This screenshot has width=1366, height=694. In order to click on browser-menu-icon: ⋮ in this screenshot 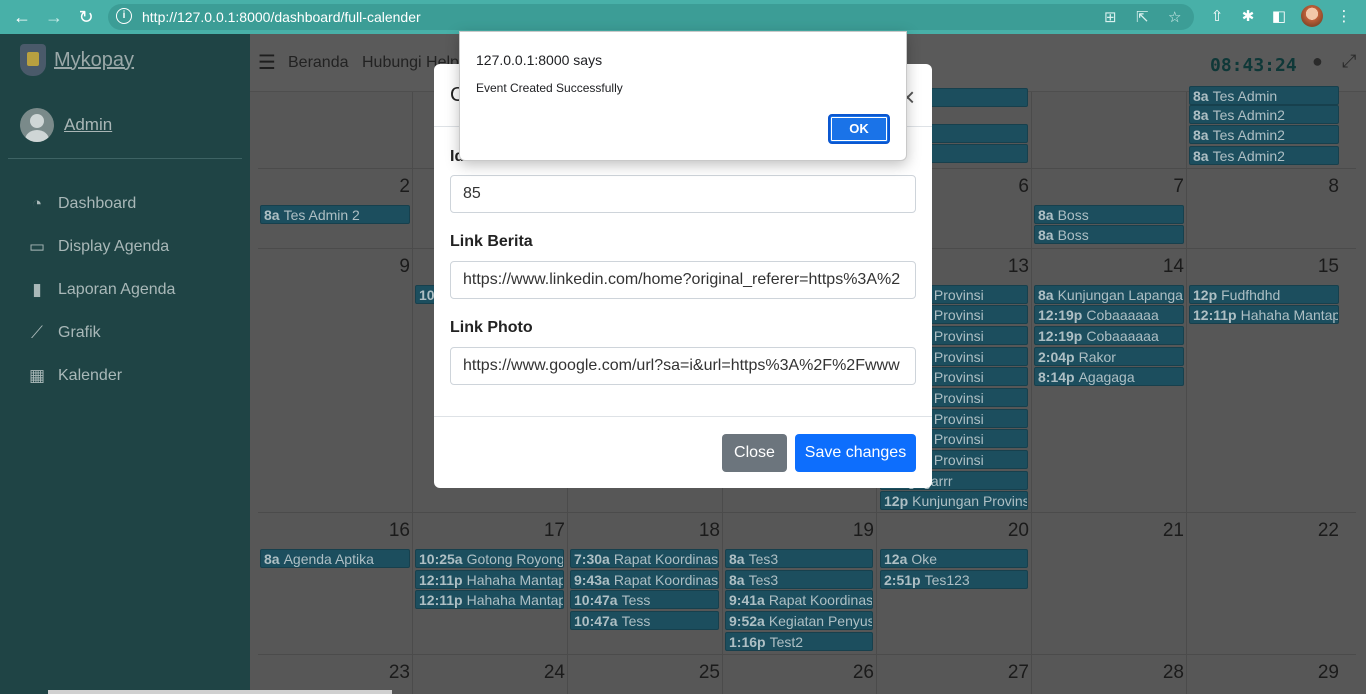, I will do `click(1344, 17)`.